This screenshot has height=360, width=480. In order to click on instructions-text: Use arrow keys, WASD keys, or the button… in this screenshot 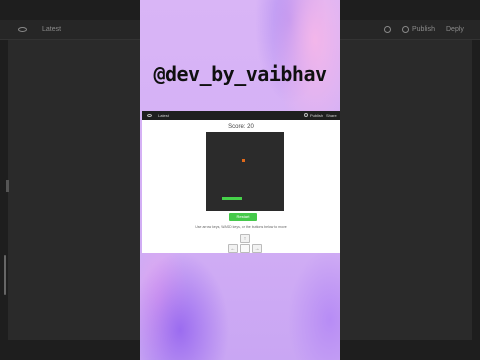, I will do `click(241, 227)`.